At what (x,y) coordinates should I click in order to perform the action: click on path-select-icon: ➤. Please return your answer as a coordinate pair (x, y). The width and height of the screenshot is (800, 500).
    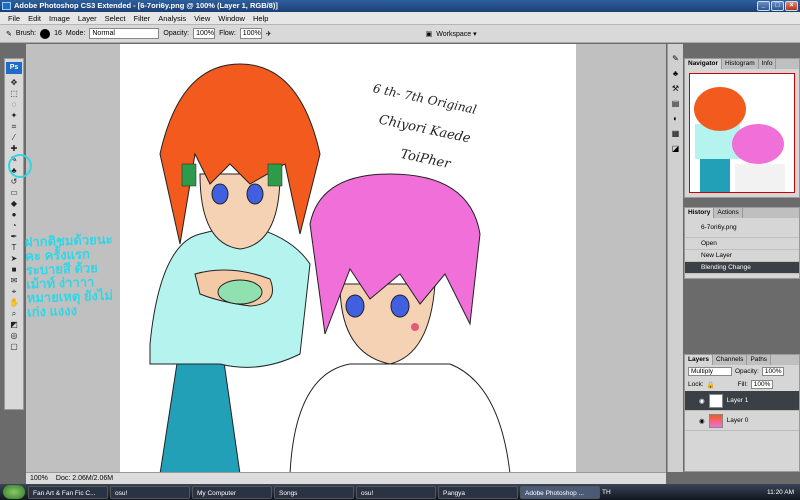
    Looking at the image, I should click on (14, 259).